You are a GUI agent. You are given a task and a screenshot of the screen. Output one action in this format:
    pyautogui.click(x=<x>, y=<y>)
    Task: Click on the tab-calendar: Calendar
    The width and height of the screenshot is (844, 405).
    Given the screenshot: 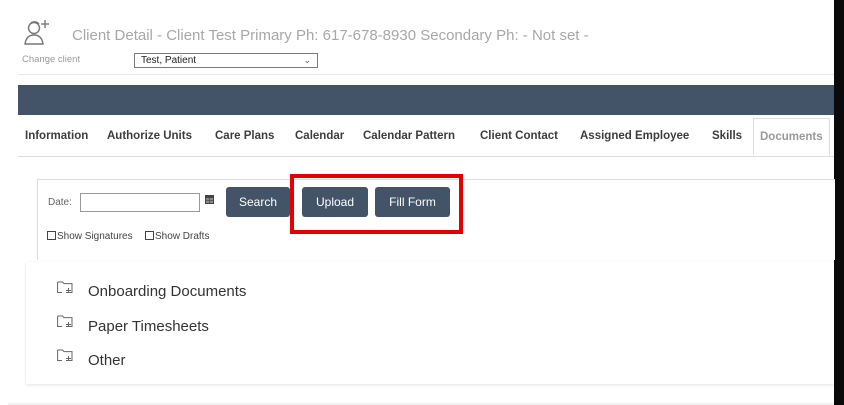 What is the action you would take?
    pyautogui.click(x=319, y=136)
    